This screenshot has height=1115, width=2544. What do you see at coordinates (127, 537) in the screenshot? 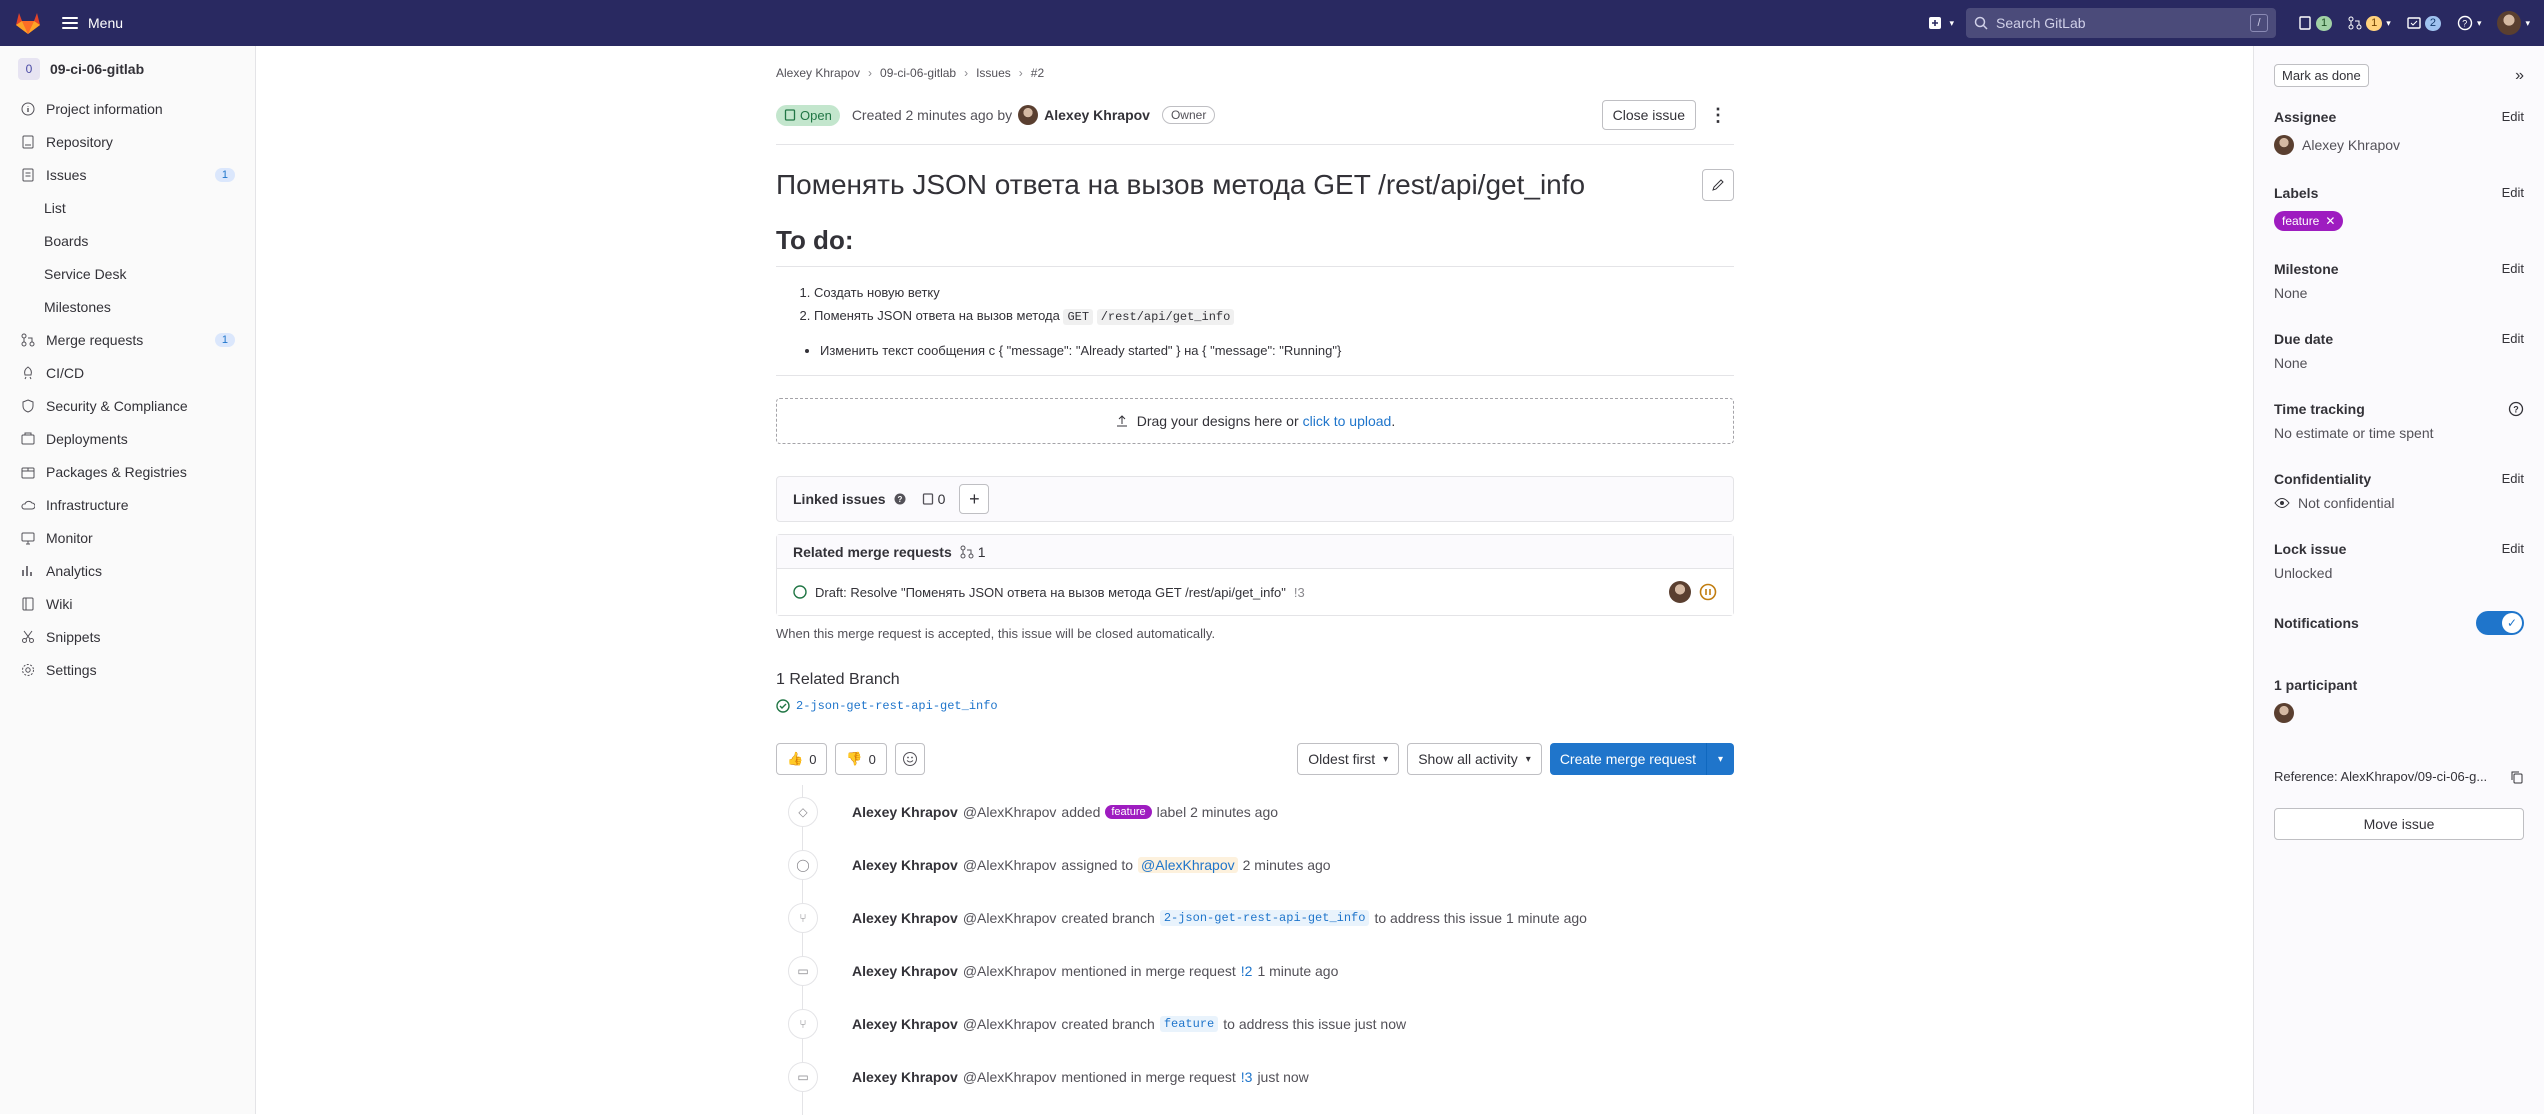
I see `sidebar-item-monitor: Monitor` at bounding box center [127, 537].